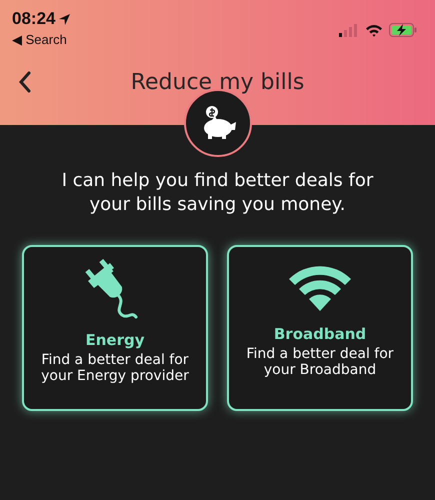  What do you see at coordinates (41, 39) in the screenshot?
I see `back-to-app-link: ◀ Search` at bounding box center [41, 39].